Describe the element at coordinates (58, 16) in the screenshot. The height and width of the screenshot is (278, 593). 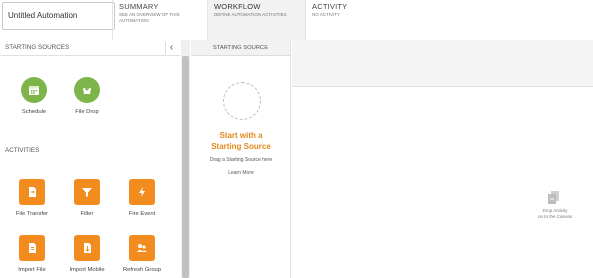
I see `automation-name-field: Untitled Automation` at that location.